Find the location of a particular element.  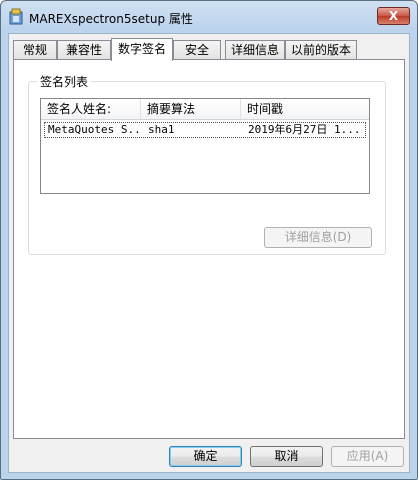

cancel-button: 取消 is located at coordinates (286, 456).